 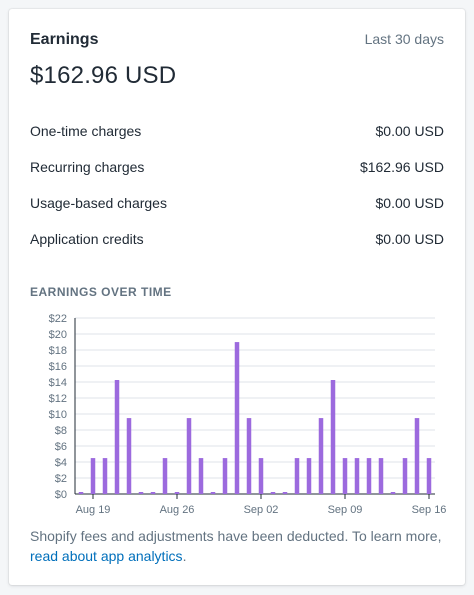 I want to click on y-tick-label: $14, so click(x=58, y=383).